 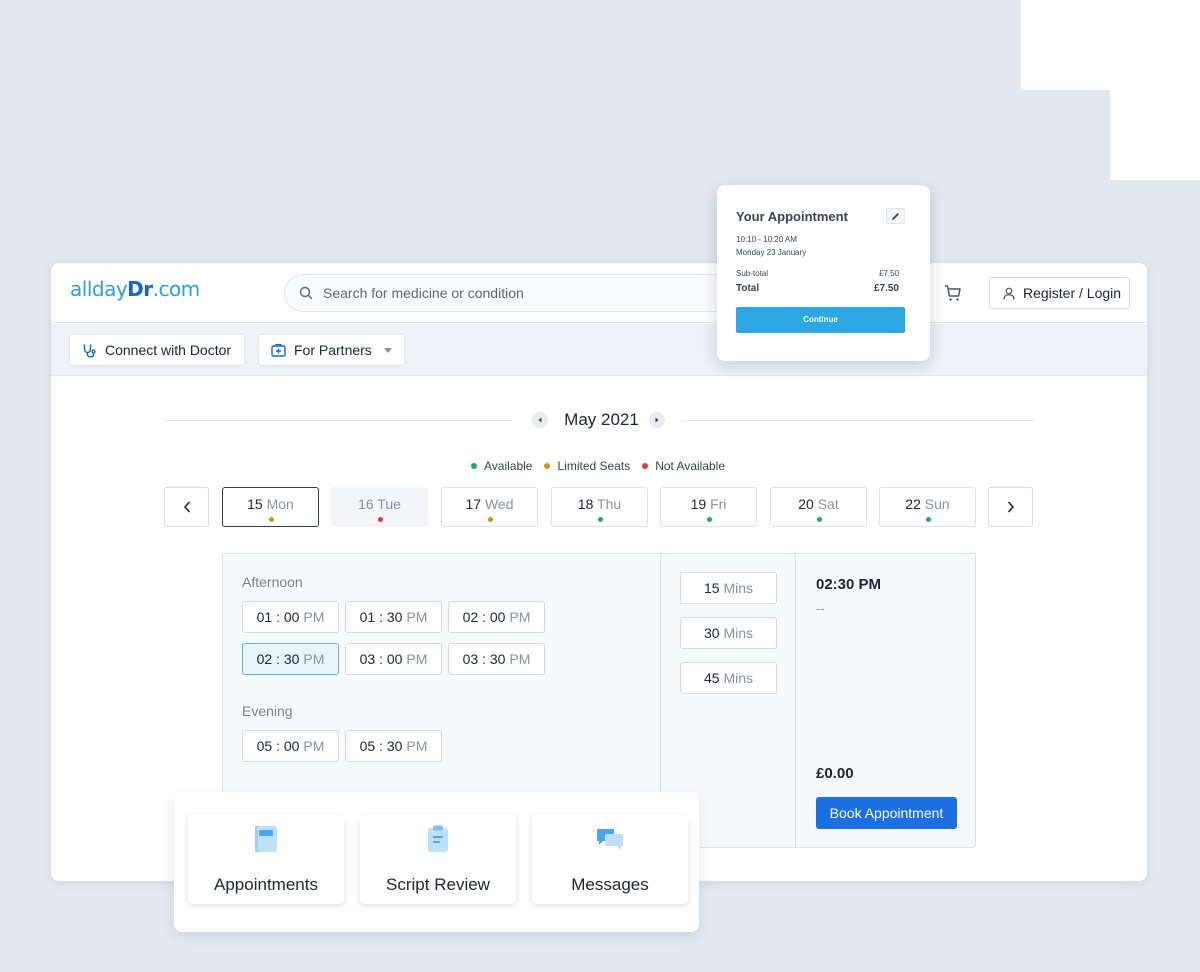 I want to click on duration-value: 15, so click(x=711, y=588).